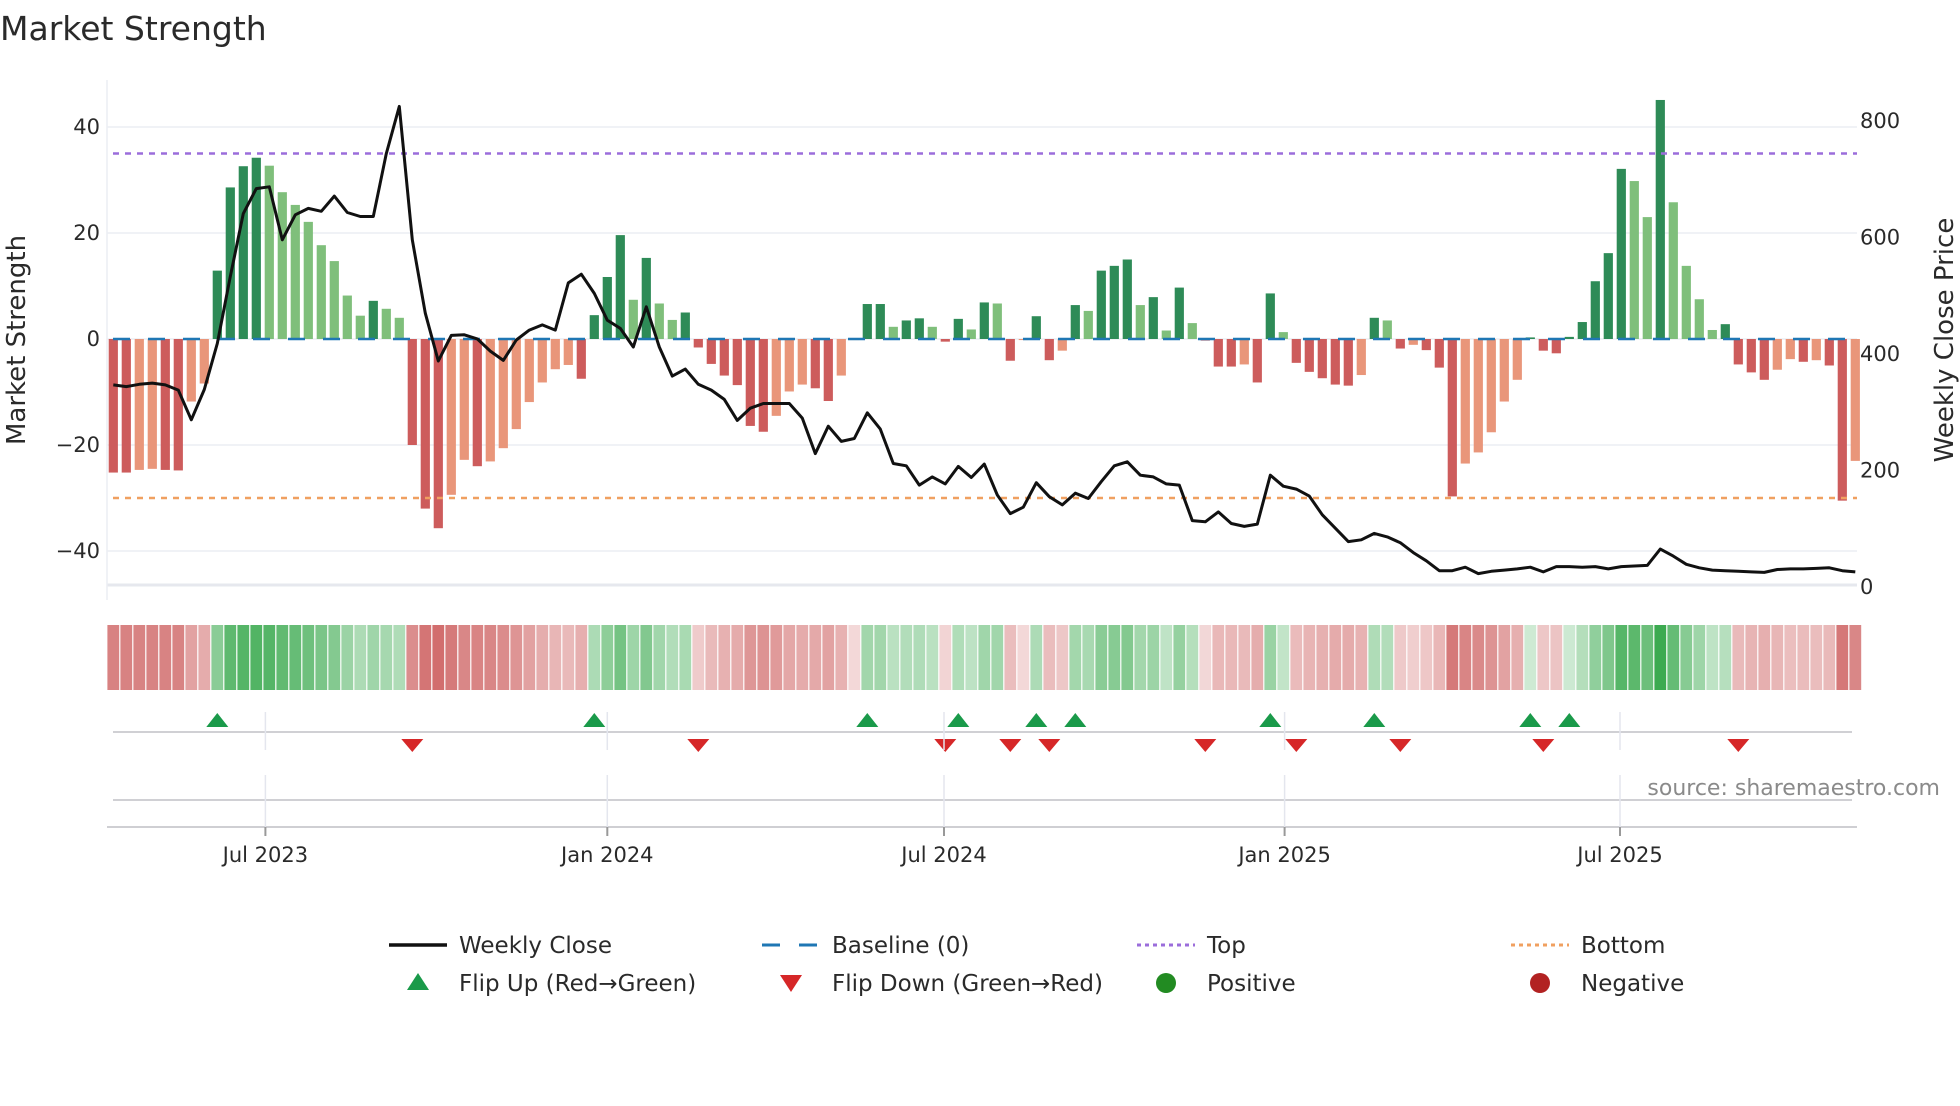 This screenshot has width=1960, height=1106. I want to click on legend-negative-dot-icon, so click(1540, 983).